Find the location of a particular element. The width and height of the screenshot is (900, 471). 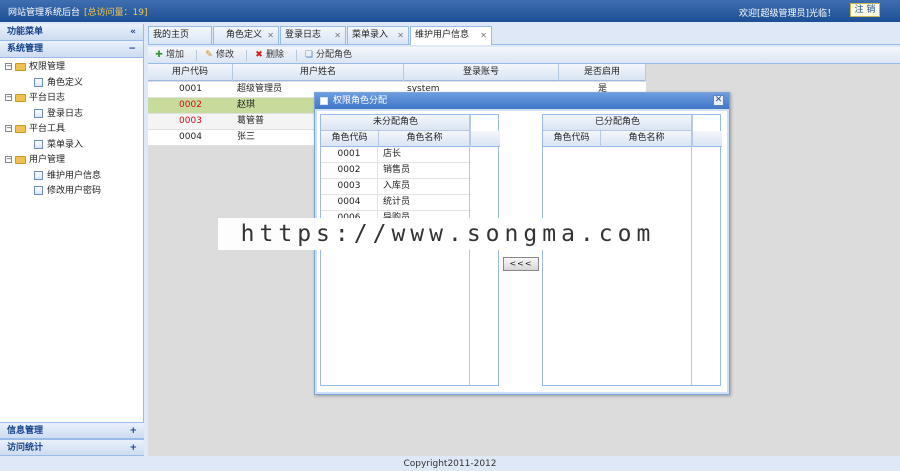

close-dialog-icon: ✕ is located at coordinates (718, 100).